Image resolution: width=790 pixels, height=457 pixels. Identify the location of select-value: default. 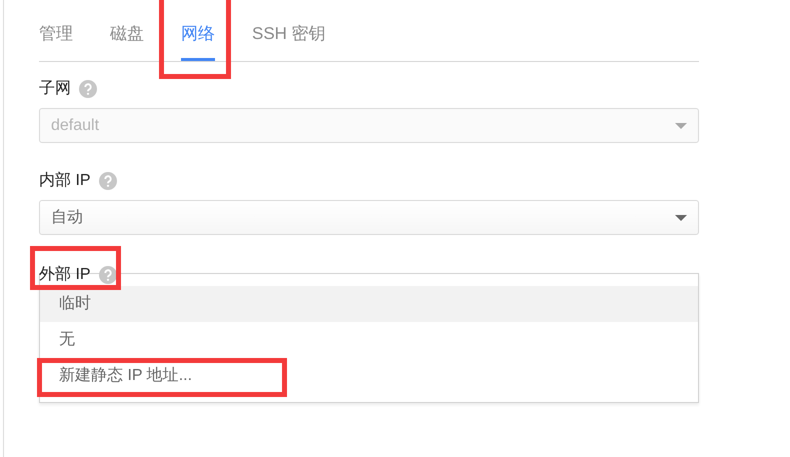
(75, 126).